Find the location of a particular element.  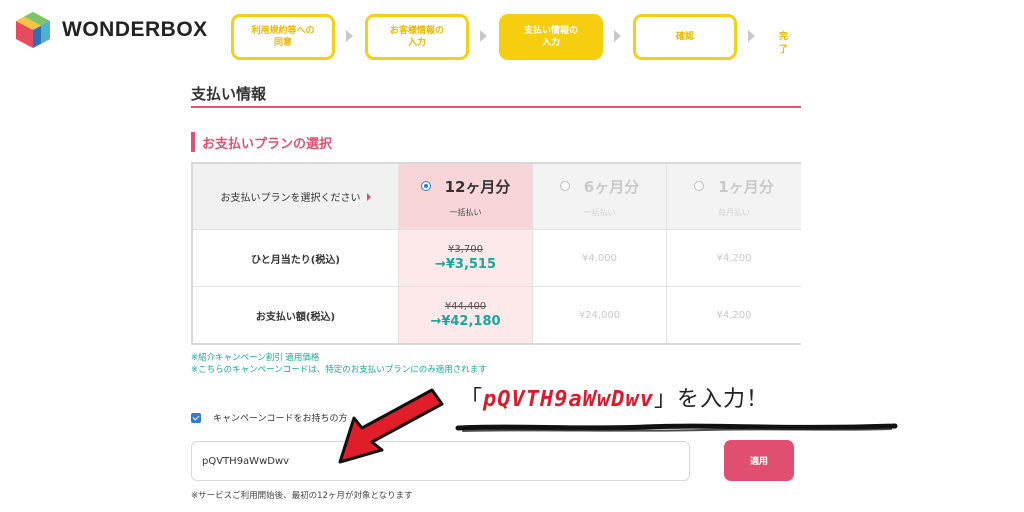

brand-name: WONDERBOX is located at coordinates (135, 29).